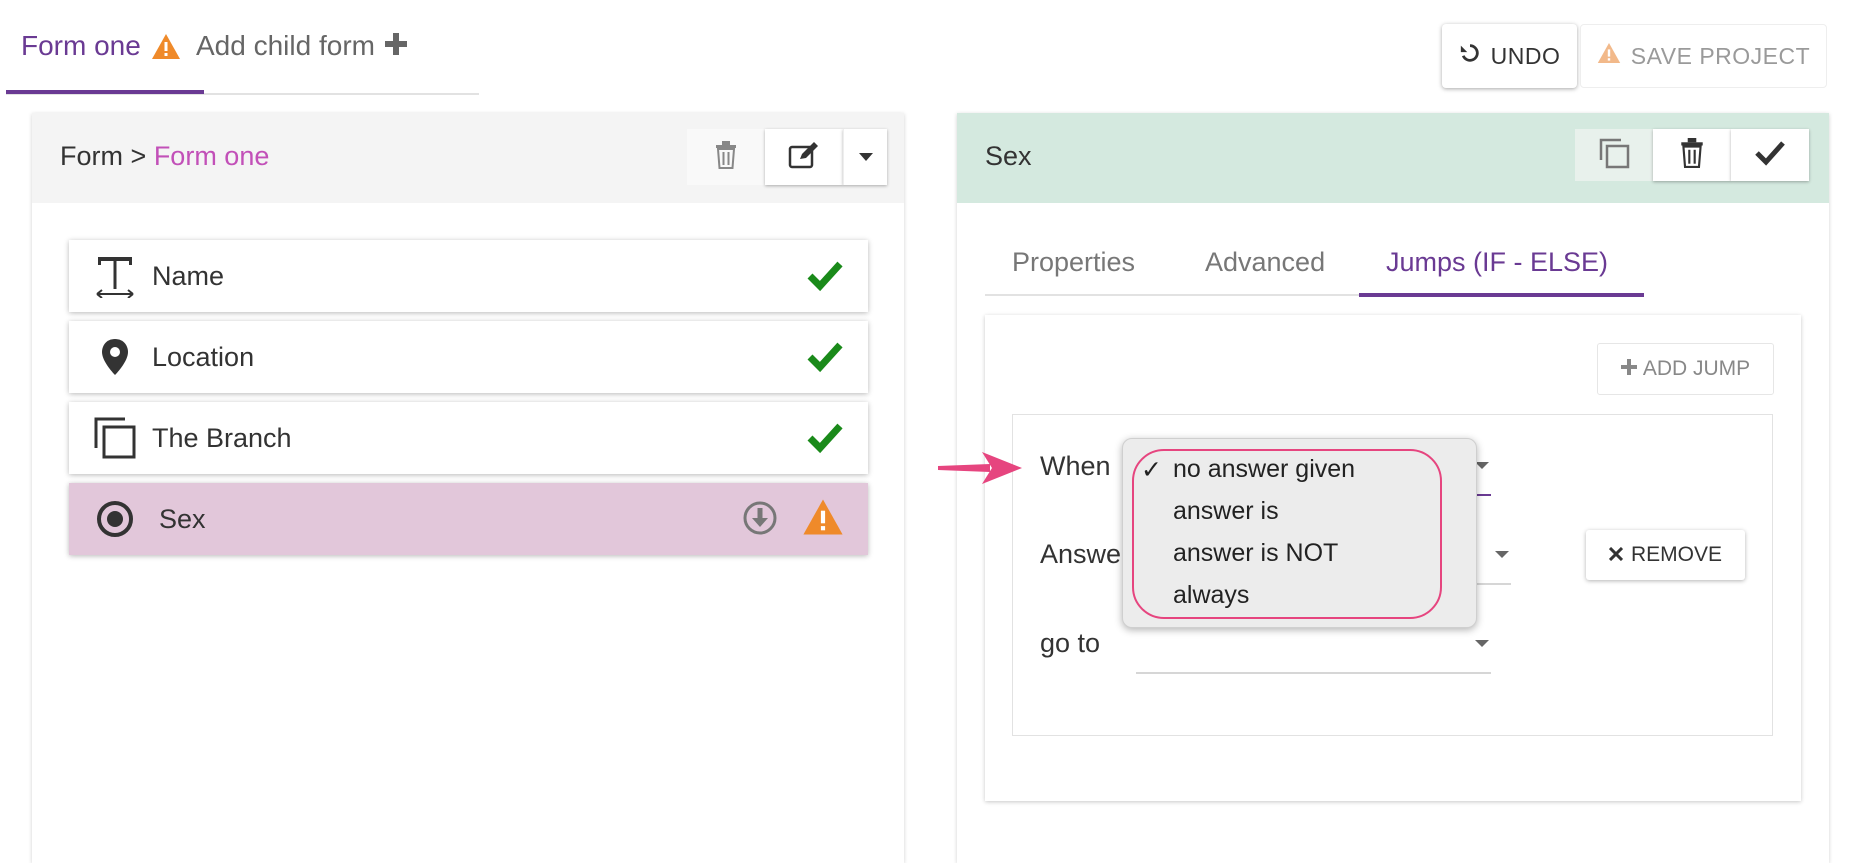 The image size is (1854, 863). I want to click on question-item: Location, so click(468, 357).